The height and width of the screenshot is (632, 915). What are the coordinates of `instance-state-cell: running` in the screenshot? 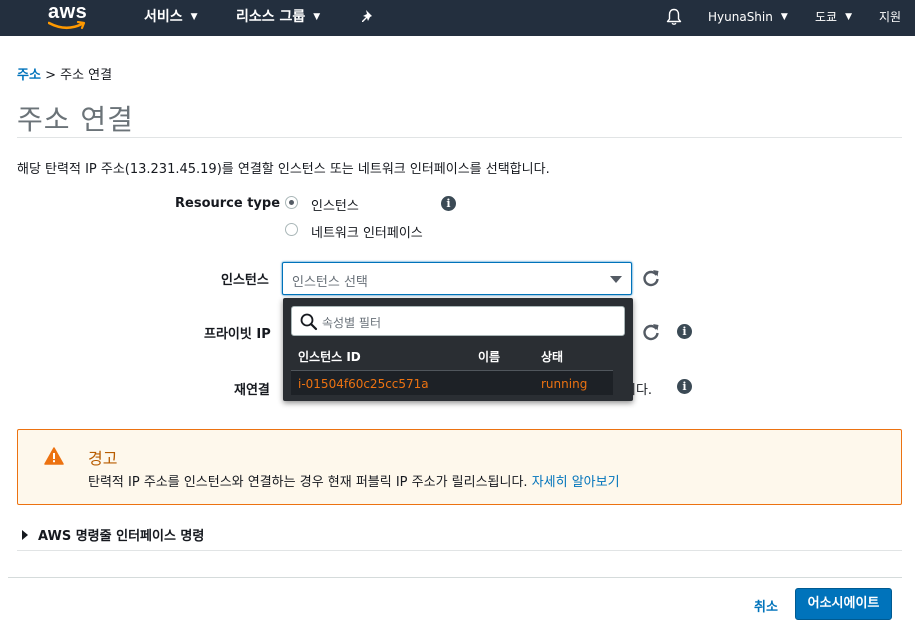 It's located at (564, 384).